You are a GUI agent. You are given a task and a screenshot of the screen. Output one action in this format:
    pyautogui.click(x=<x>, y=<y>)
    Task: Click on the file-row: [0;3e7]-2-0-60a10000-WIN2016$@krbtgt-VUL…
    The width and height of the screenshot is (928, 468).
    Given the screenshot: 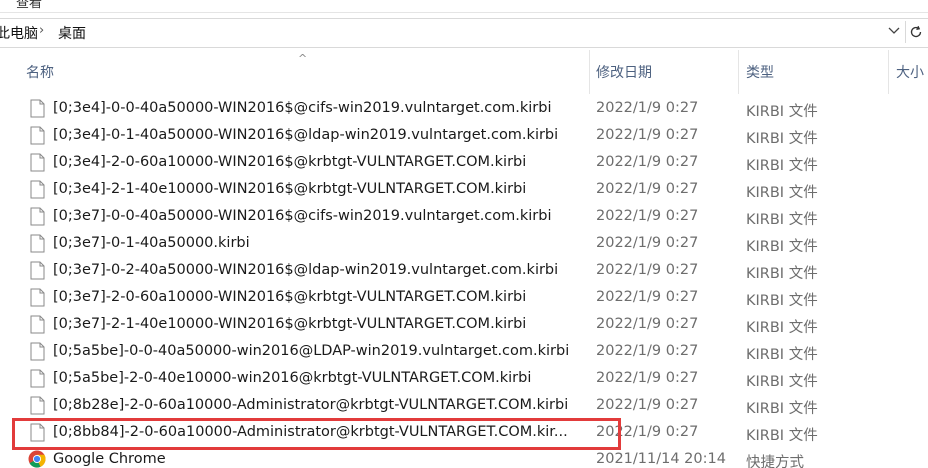 What is the action you would take?
    pyautogui.click(x=464, y=298)
    